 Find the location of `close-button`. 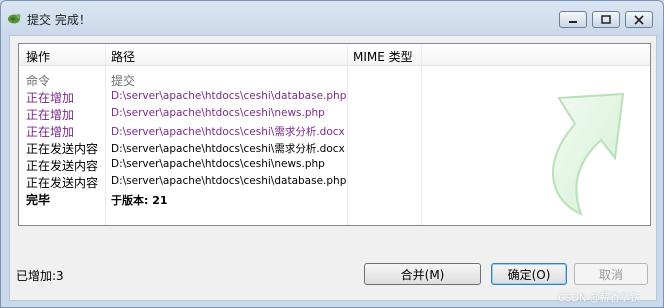

close-button is located at coordinates (639, 19).